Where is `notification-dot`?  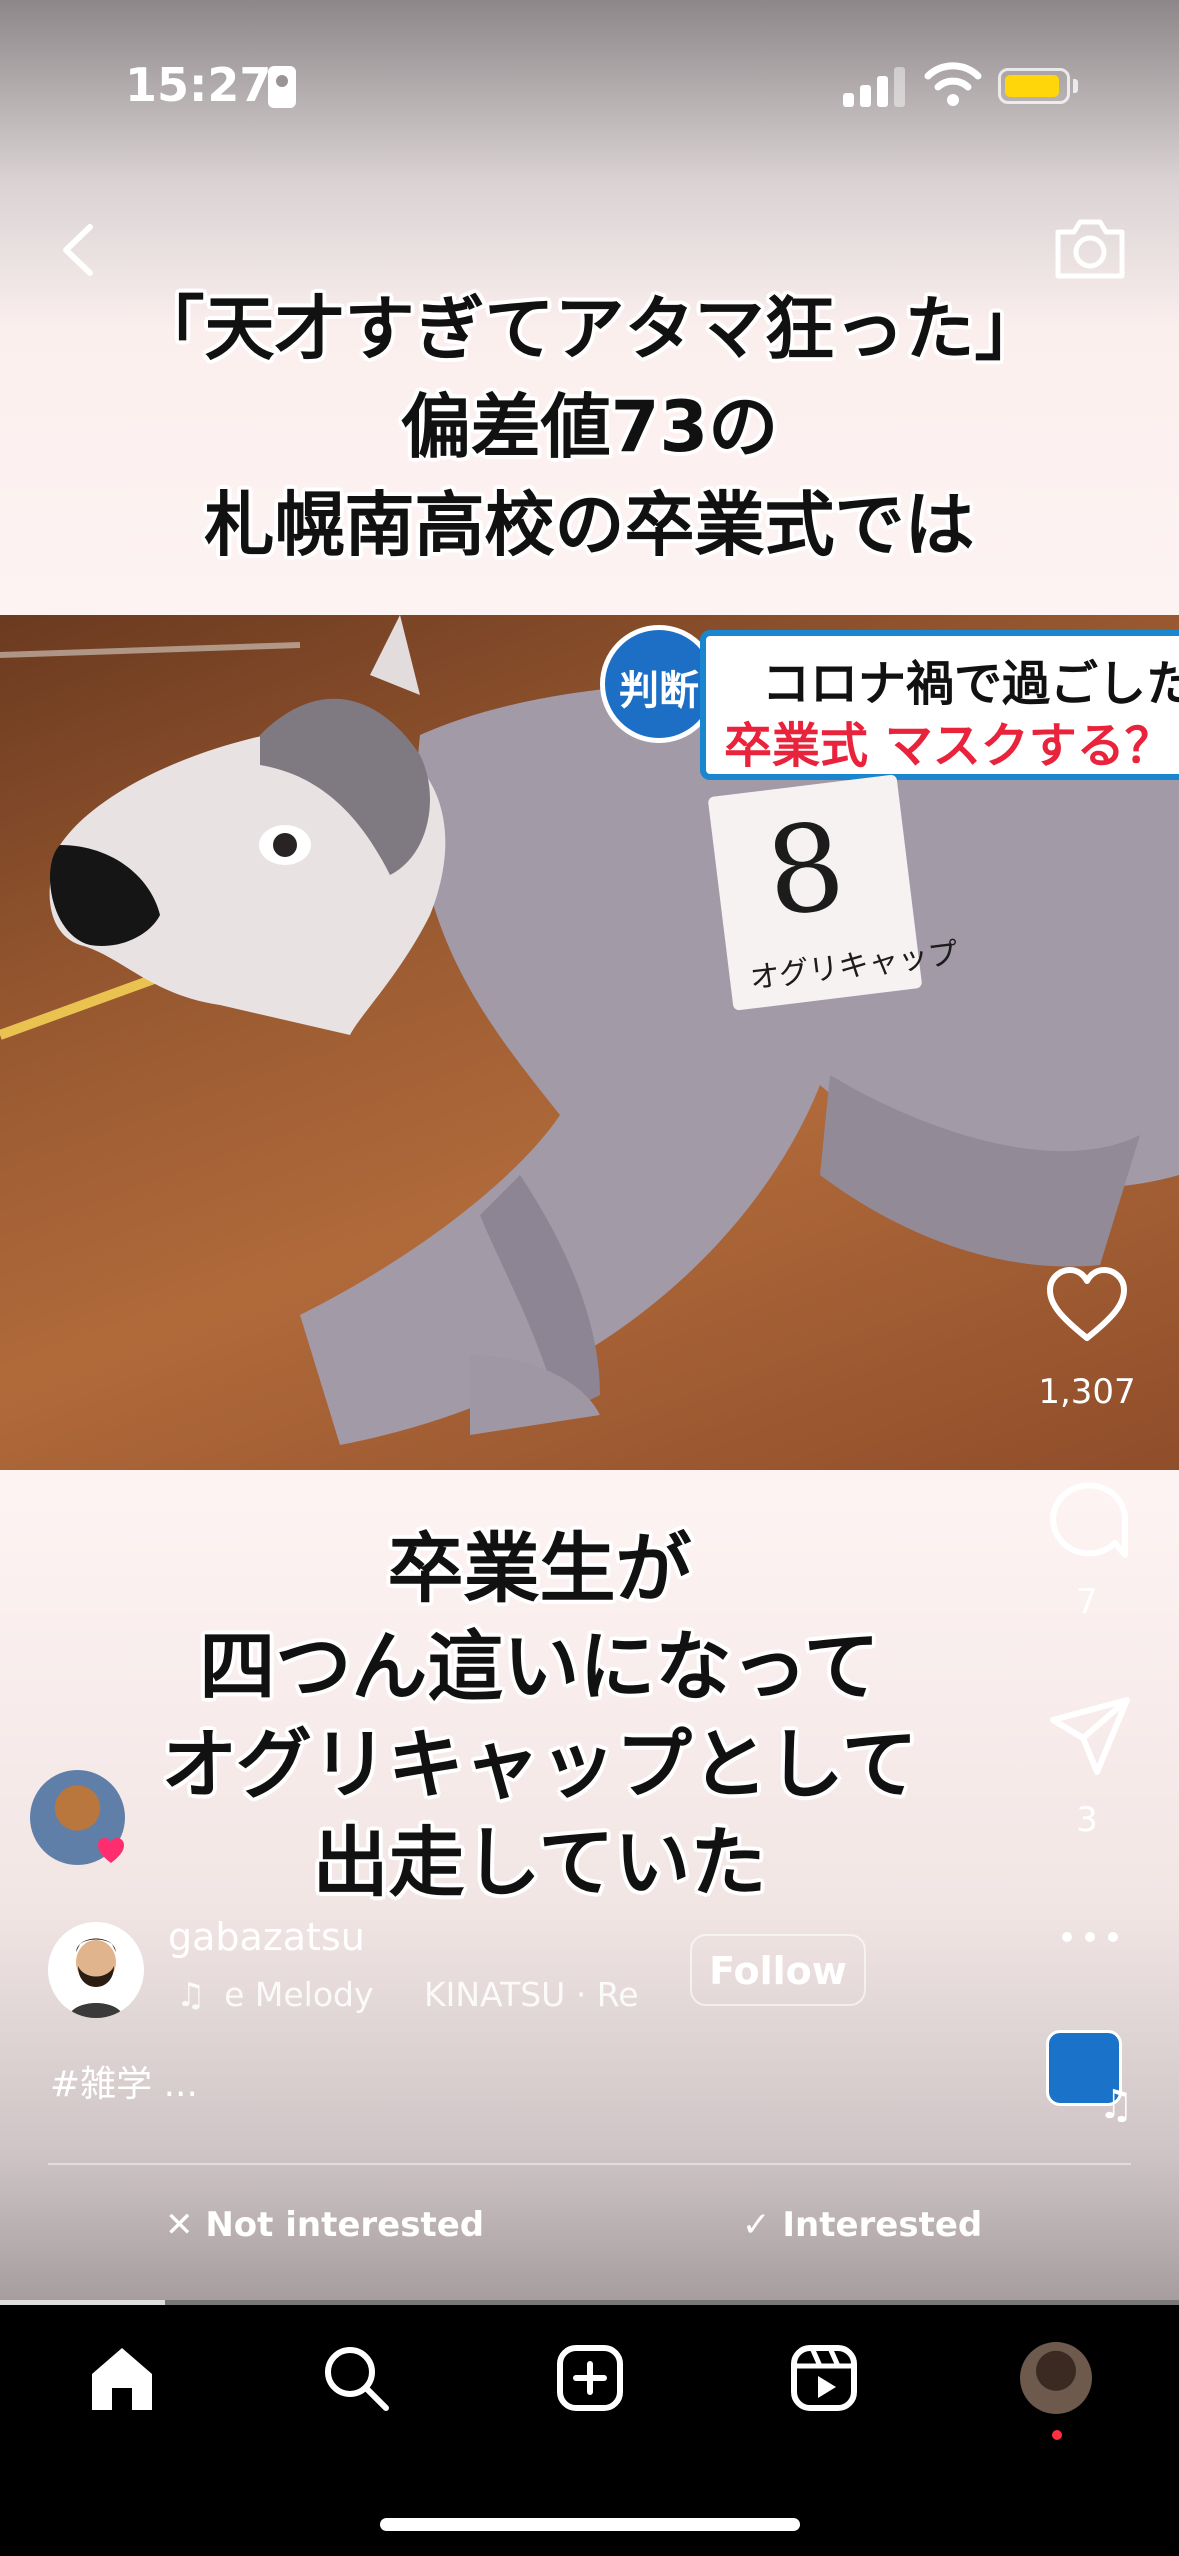
notification-dot is located at coordinates (1057, 2435).